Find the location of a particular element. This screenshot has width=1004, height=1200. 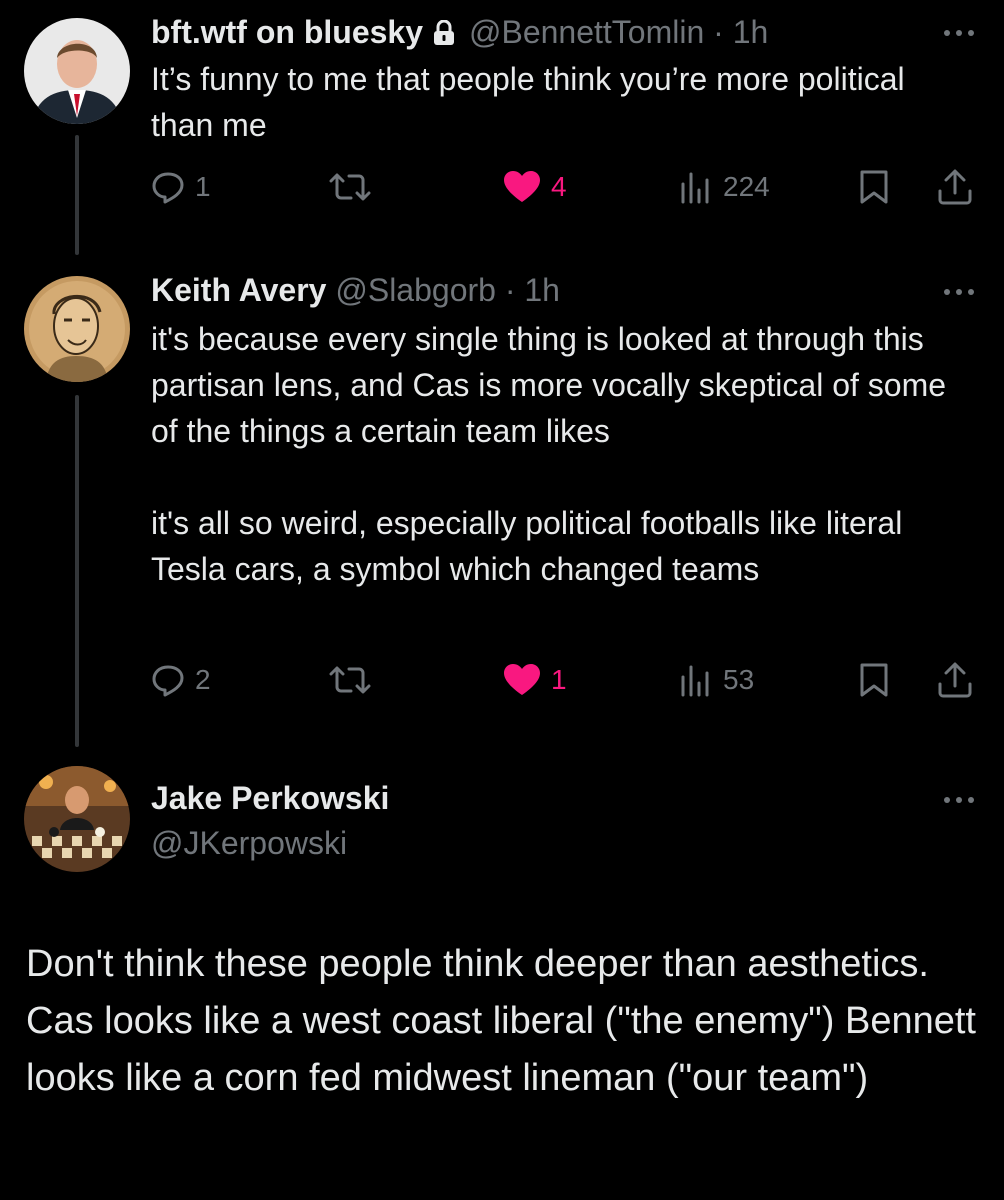

display-name: Jake Perkowski is located at coordinates (270, 798).